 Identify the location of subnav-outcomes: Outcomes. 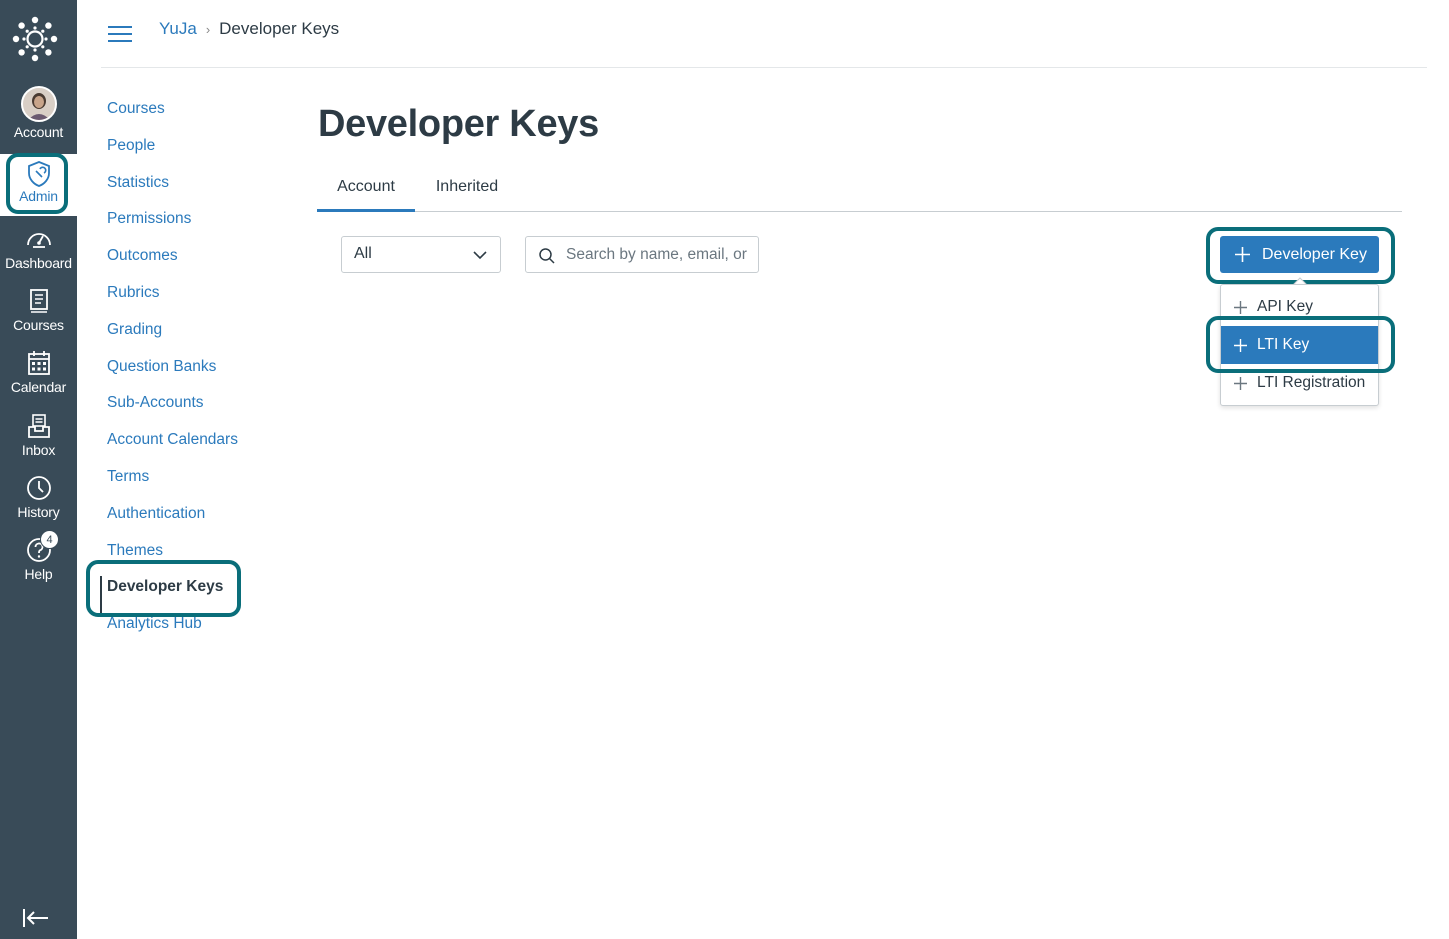
(197, 263).